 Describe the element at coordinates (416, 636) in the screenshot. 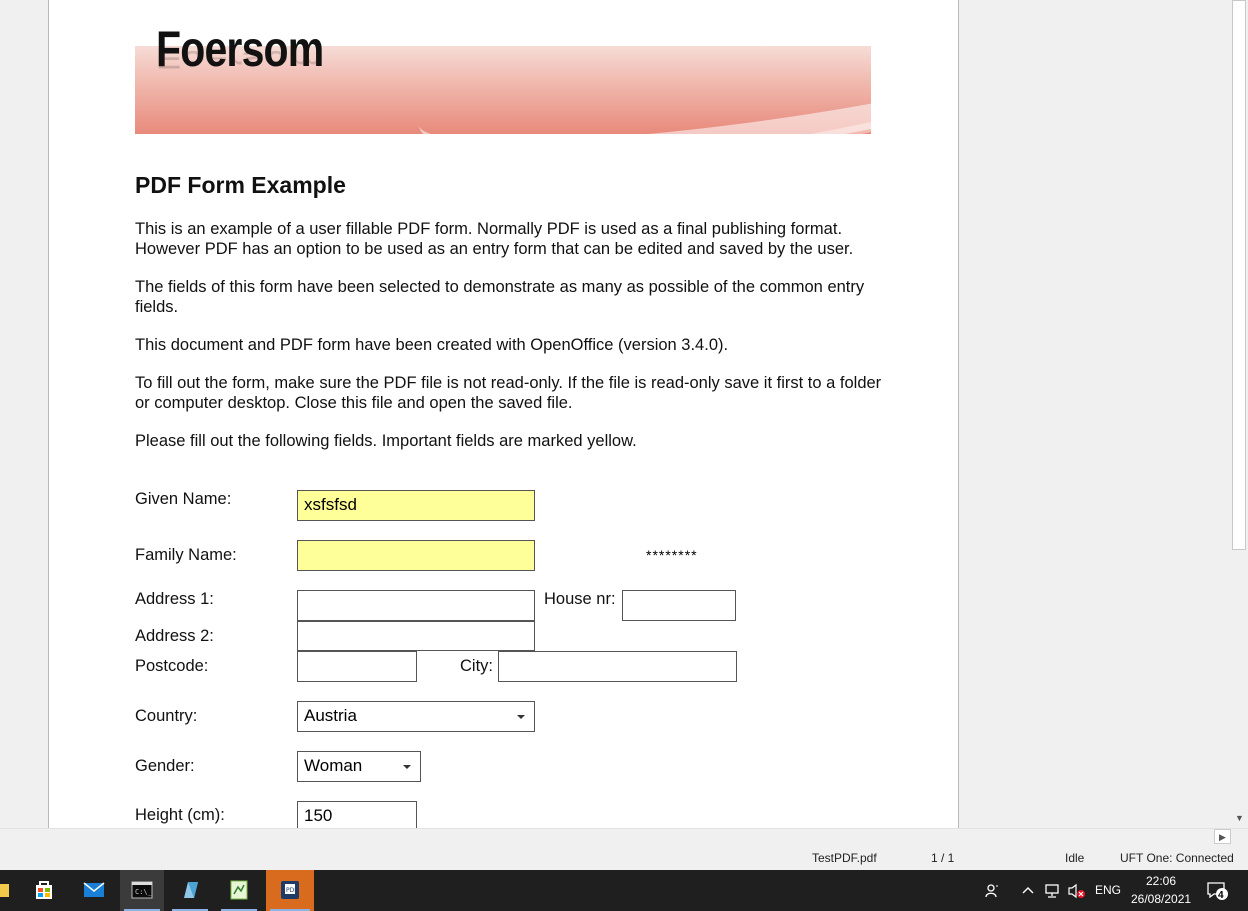

I see `address2-field` at that location.